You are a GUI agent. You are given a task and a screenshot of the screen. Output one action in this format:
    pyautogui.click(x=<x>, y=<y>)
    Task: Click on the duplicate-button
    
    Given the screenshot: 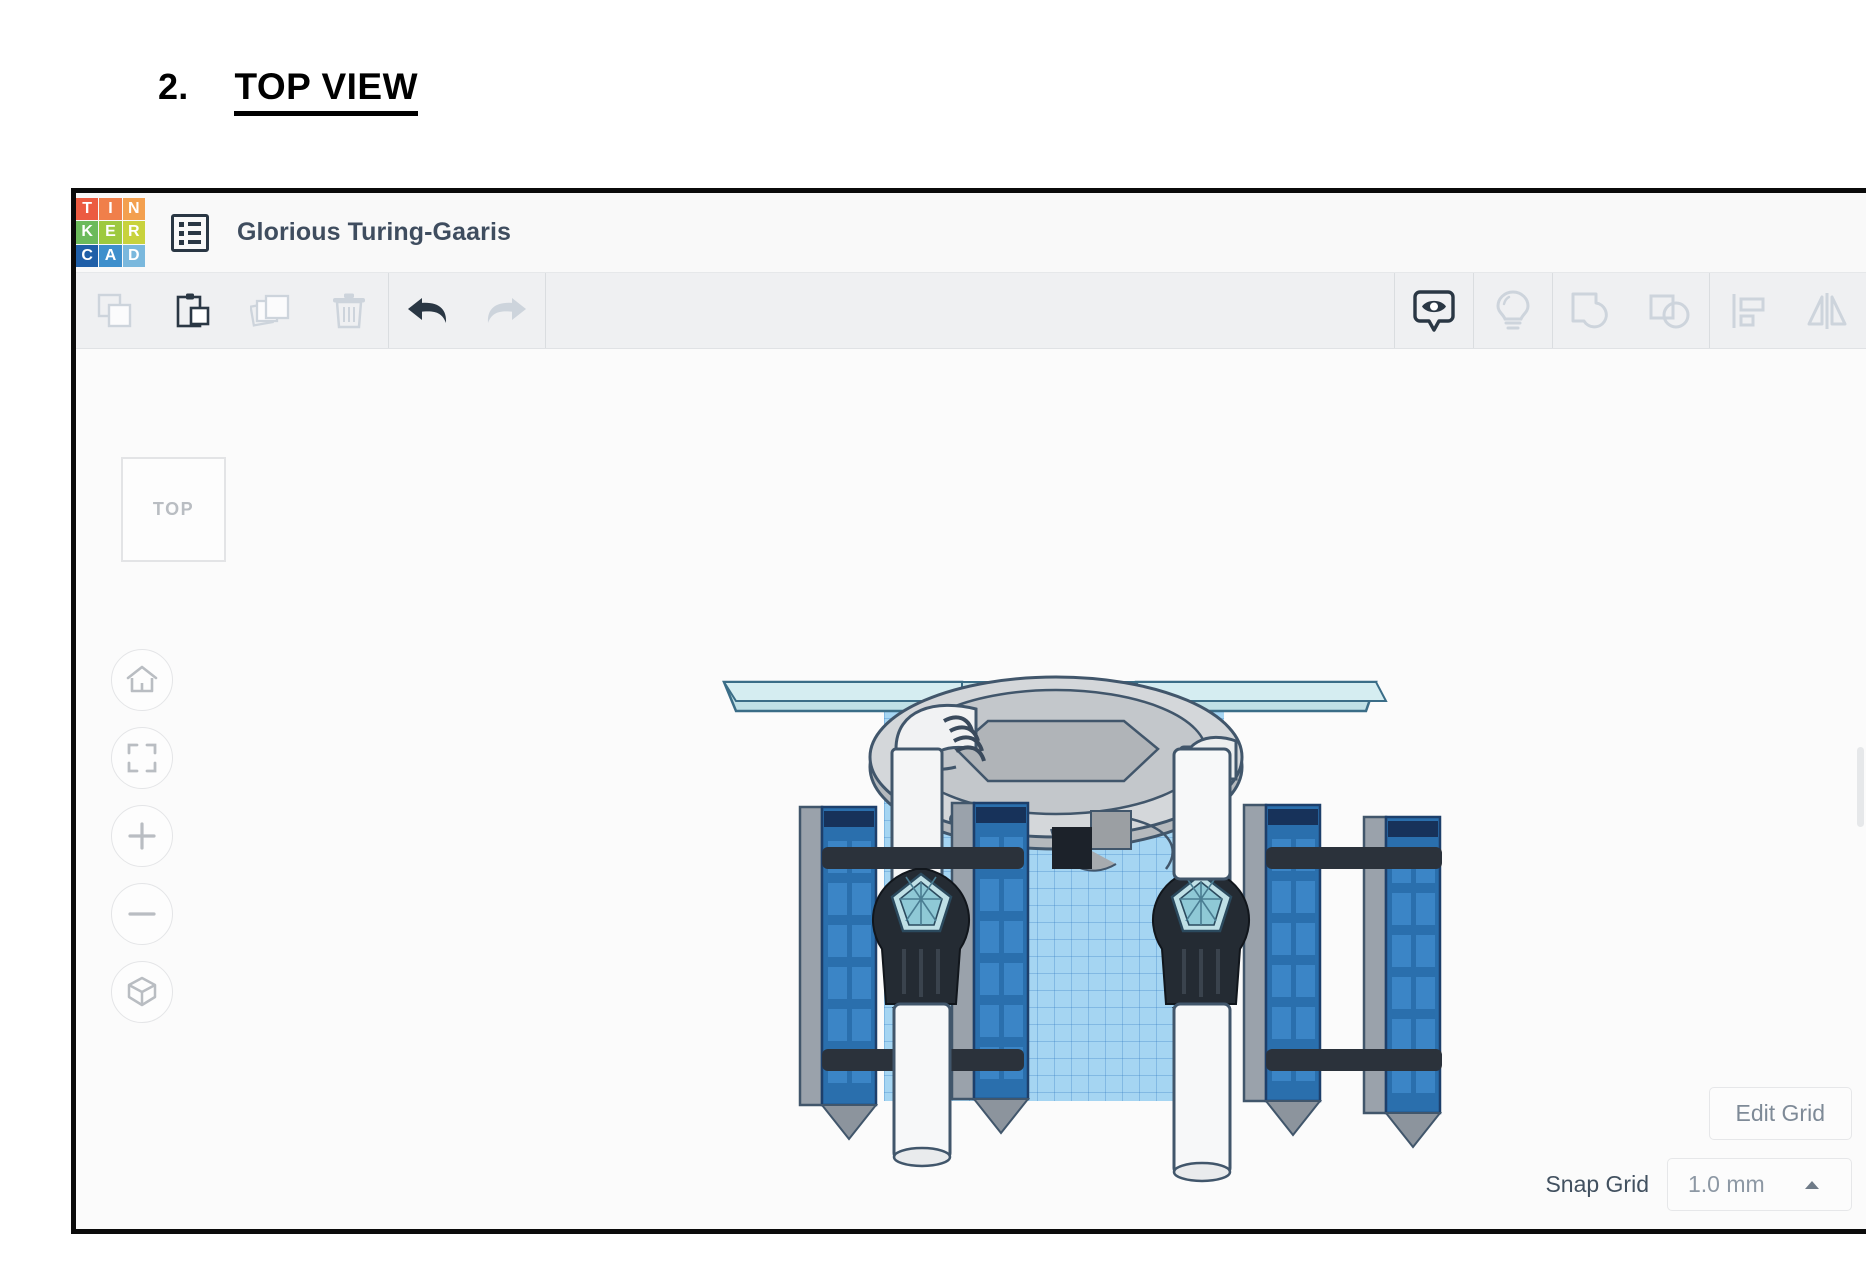 What is the action you would take?
    pyautogui.click(x=271, y=310)
    